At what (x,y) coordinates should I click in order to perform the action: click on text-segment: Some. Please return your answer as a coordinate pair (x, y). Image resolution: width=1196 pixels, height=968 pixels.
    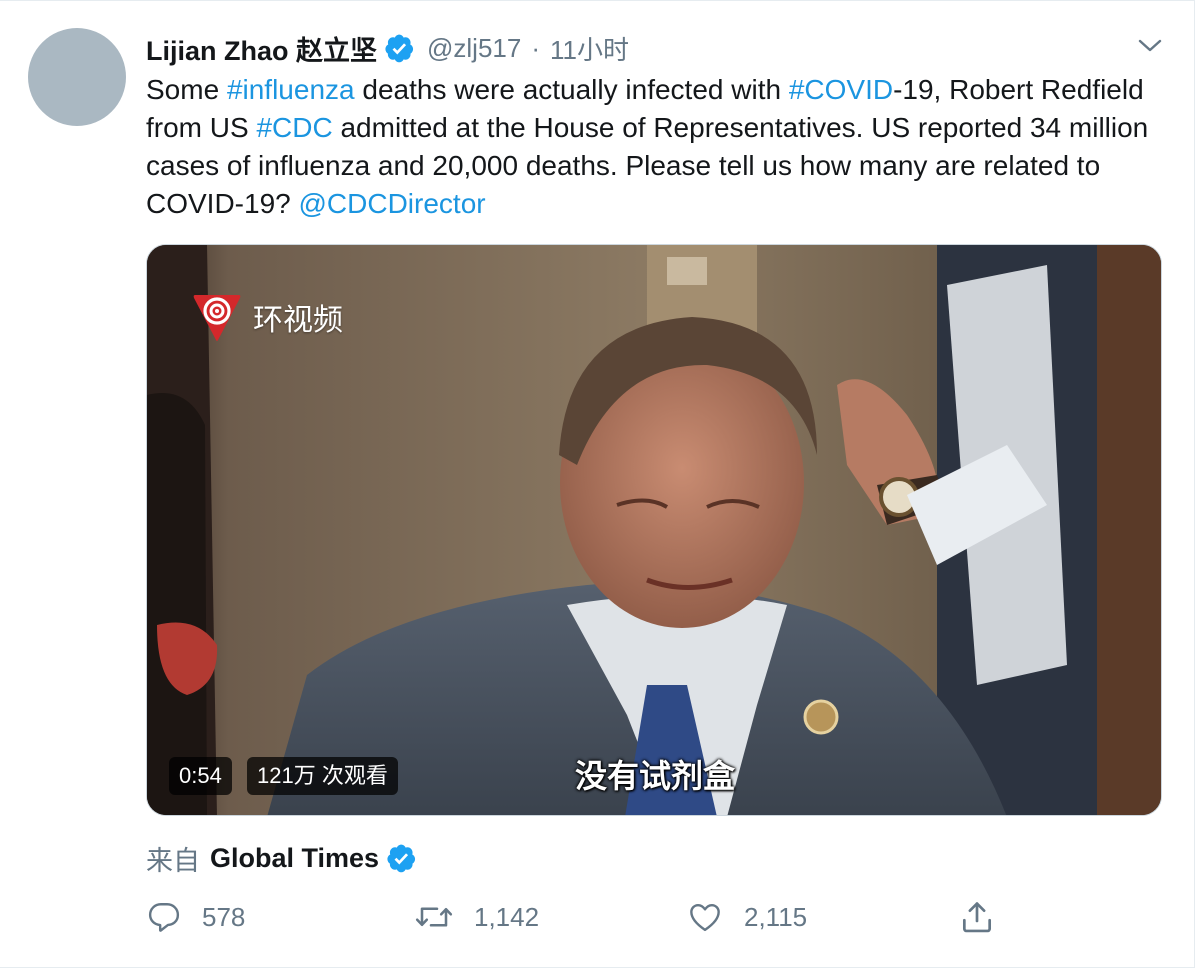
    Looking at the image, I should click on (186, 89).